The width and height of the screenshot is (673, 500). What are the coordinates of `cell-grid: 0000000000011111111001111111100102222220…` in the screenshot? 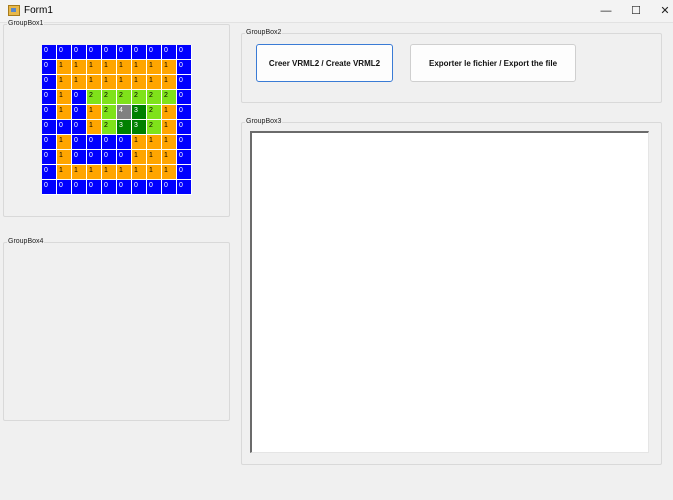 It's located at (117, 120).